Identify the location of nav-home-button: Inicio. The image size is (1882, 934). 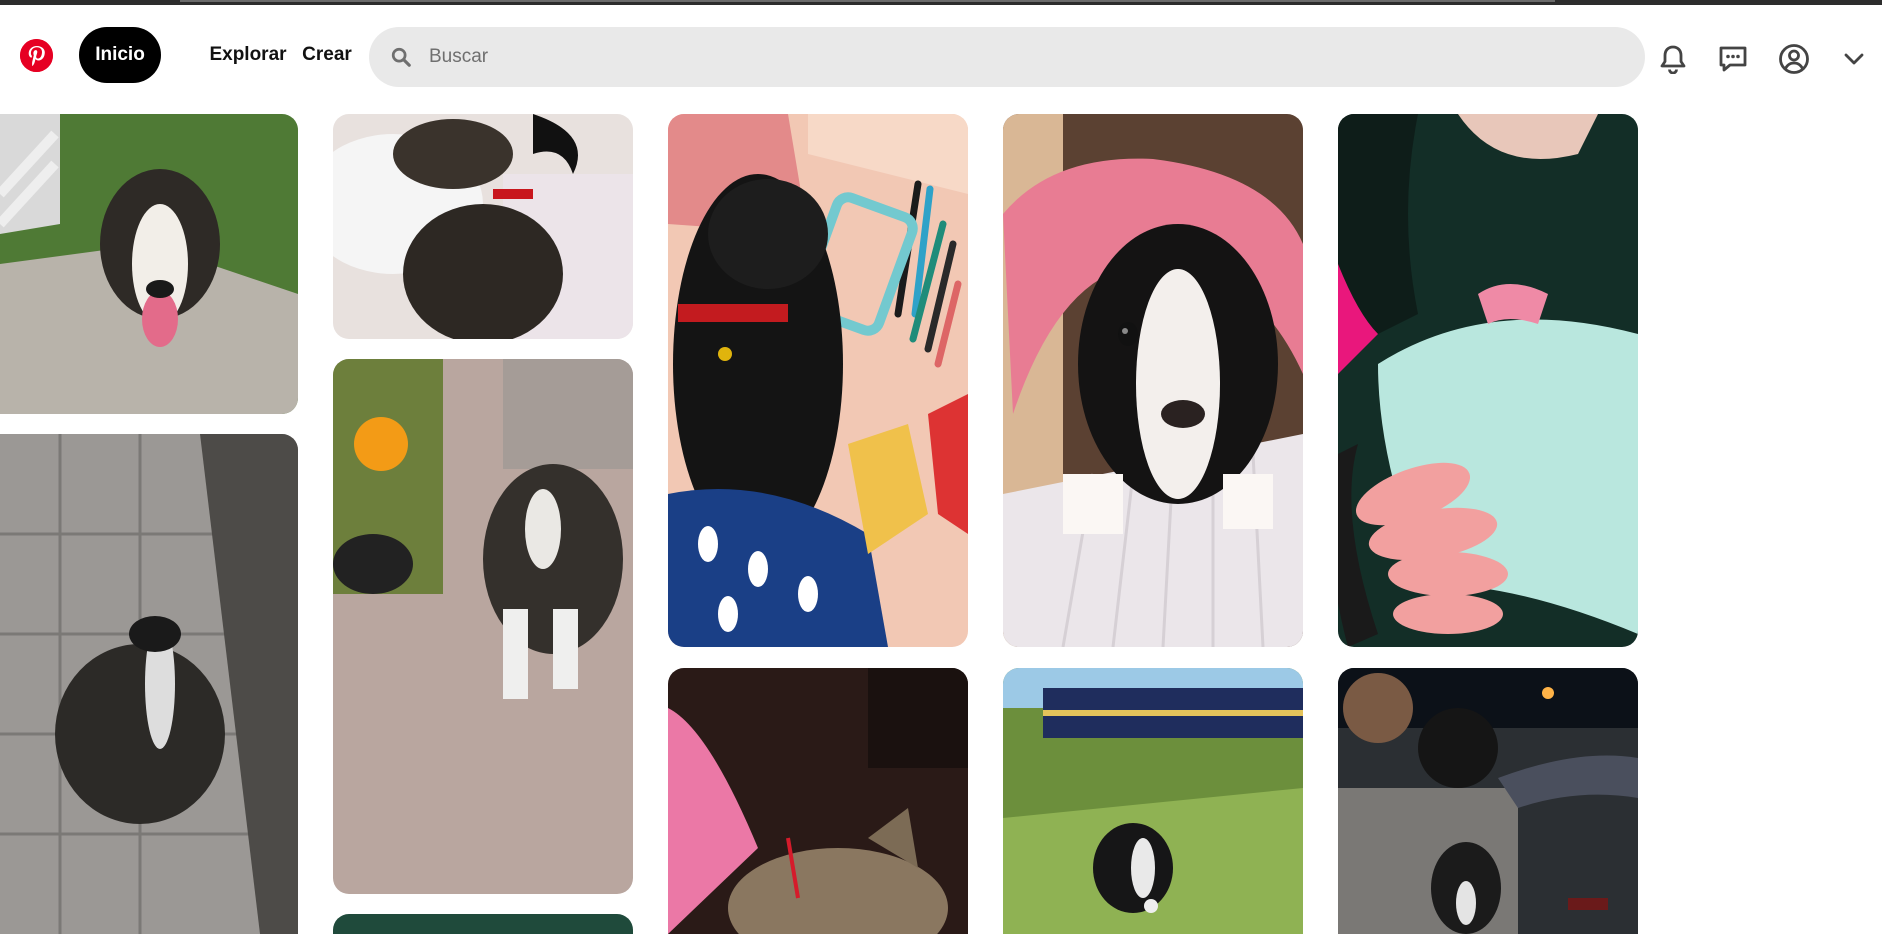
(120, 55).